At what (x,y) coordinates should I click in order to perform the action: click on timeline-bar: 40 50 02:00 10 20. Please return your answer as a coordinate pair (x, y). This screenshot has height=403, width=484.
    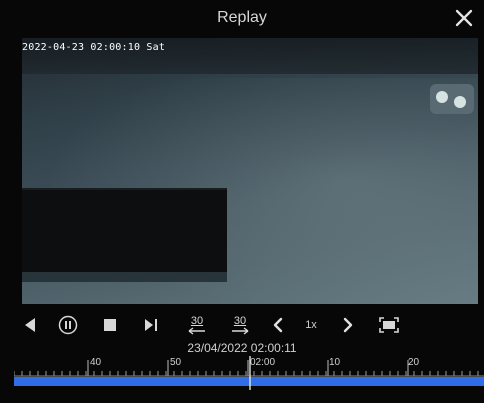
    Looking at the image, I should click on (249, 373).